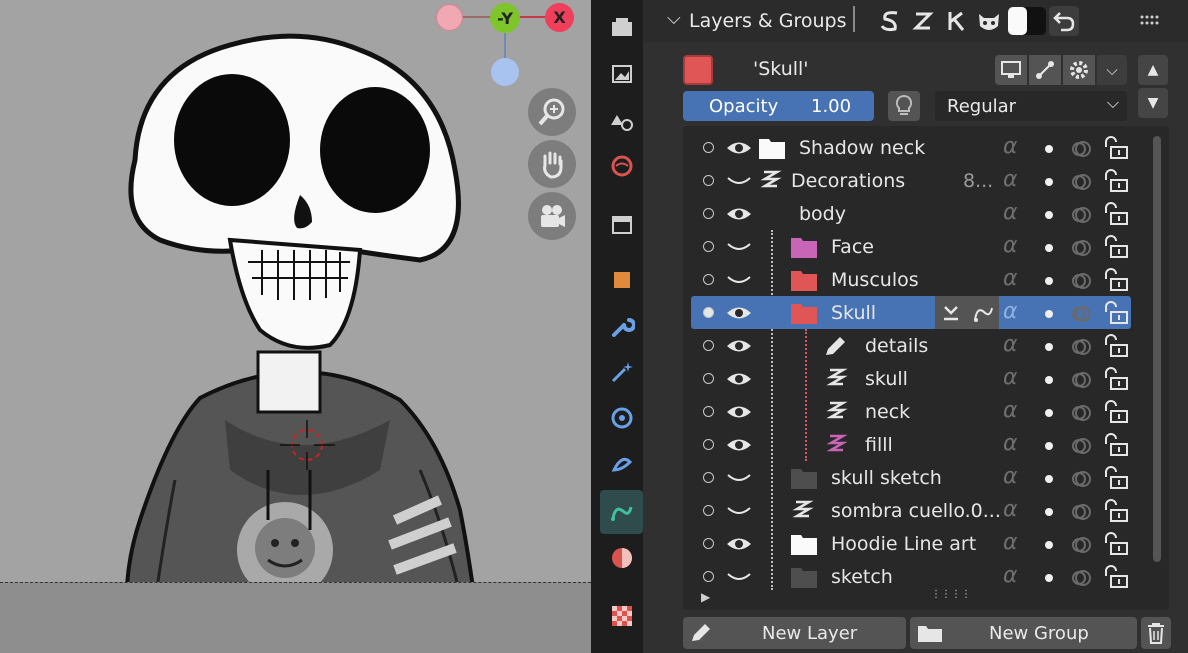 This screenshot has height=653, width=1188. I want to click on tab-render, so click(621, 28).